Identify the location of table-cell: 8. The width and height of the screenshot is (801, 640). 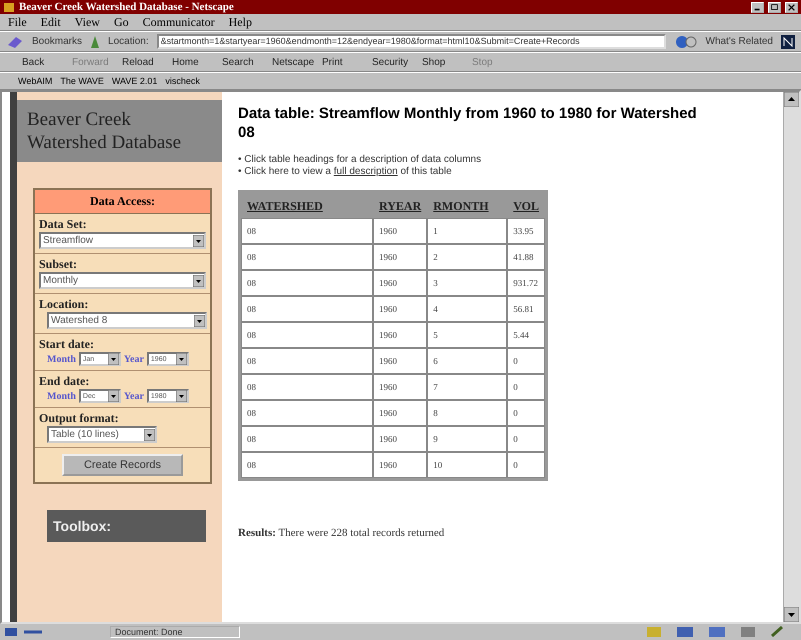
(467, 413).